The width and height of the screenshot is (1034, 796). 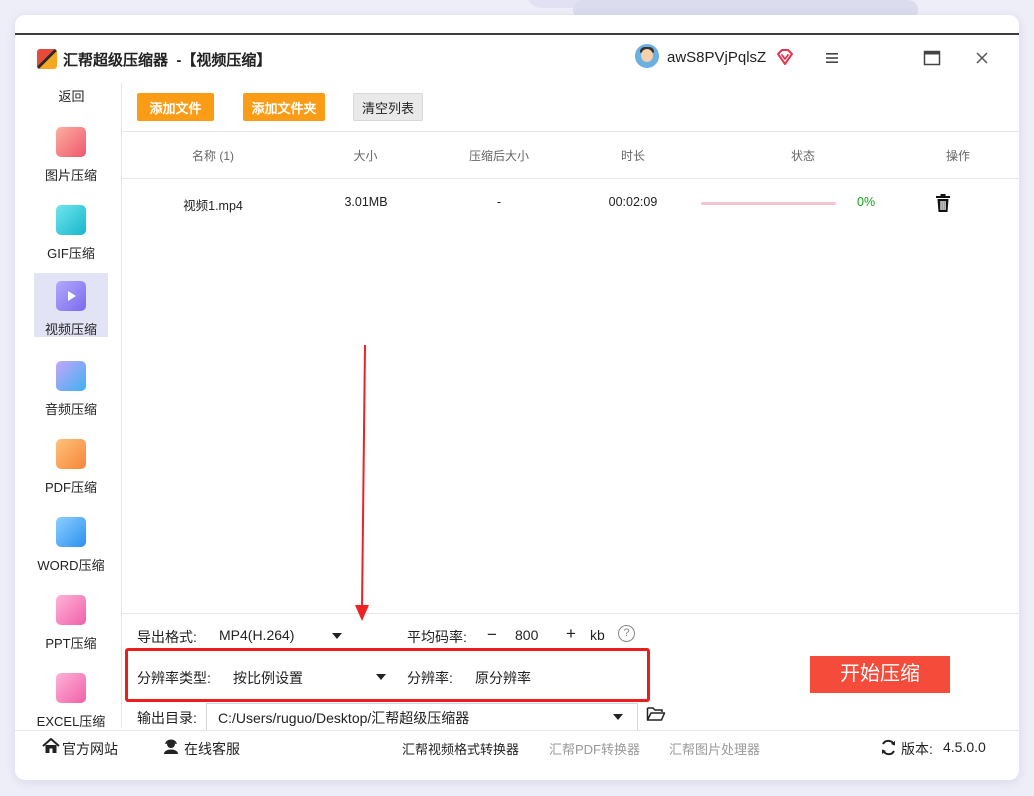 I want to click on add-folder-button: 添加文件夹, so click(x=284, y=107).